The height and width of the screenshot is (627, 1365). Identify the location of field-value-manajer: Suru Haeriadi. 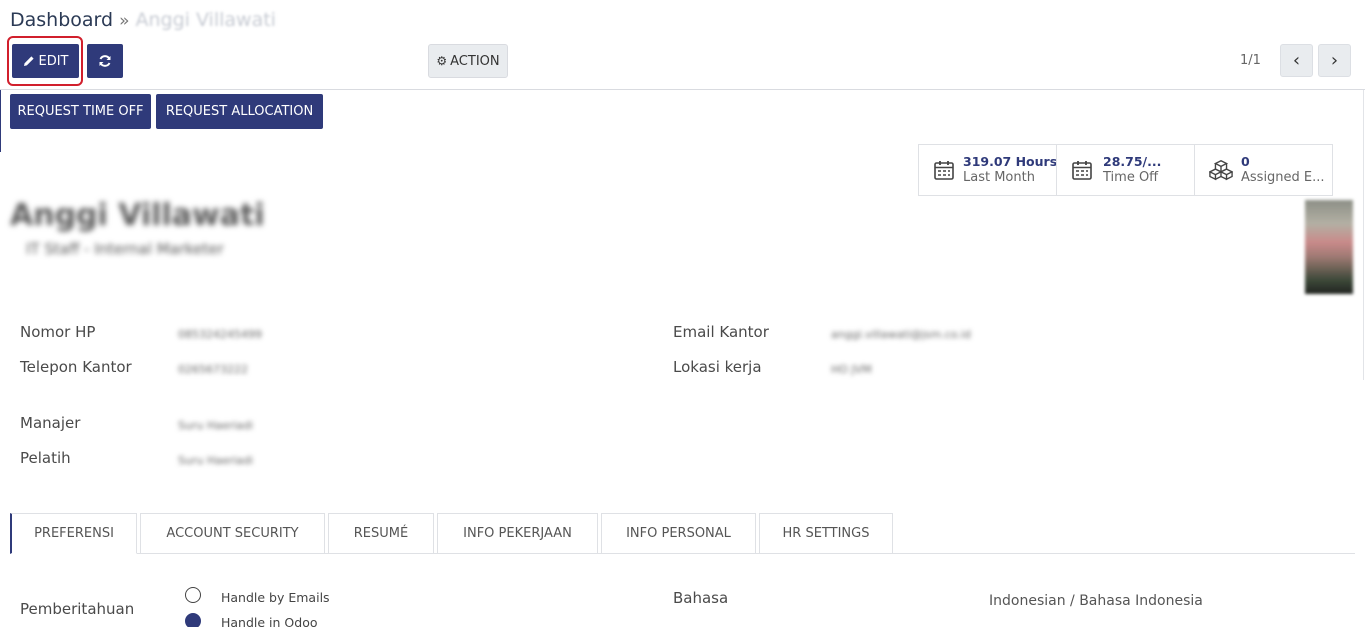
(215, 425).